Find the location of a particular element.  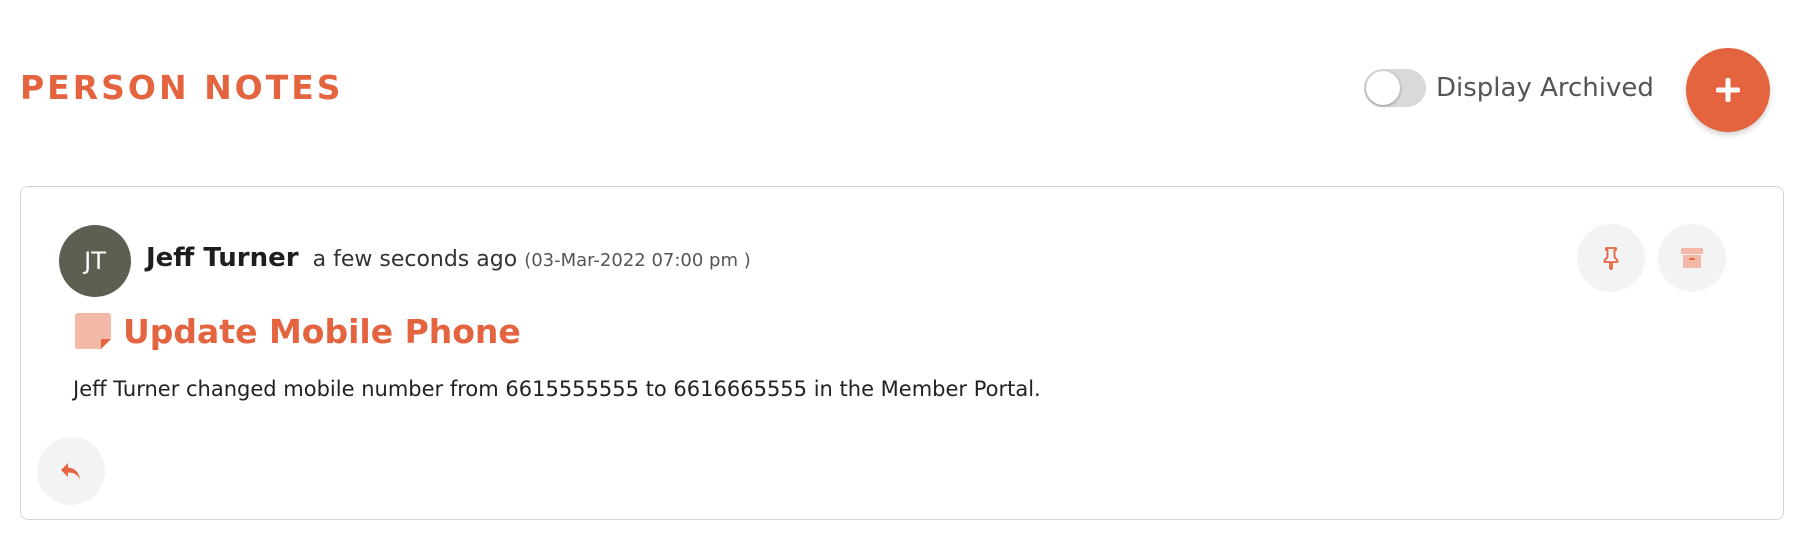

archive-icon is located at coordinates (1692, 258).